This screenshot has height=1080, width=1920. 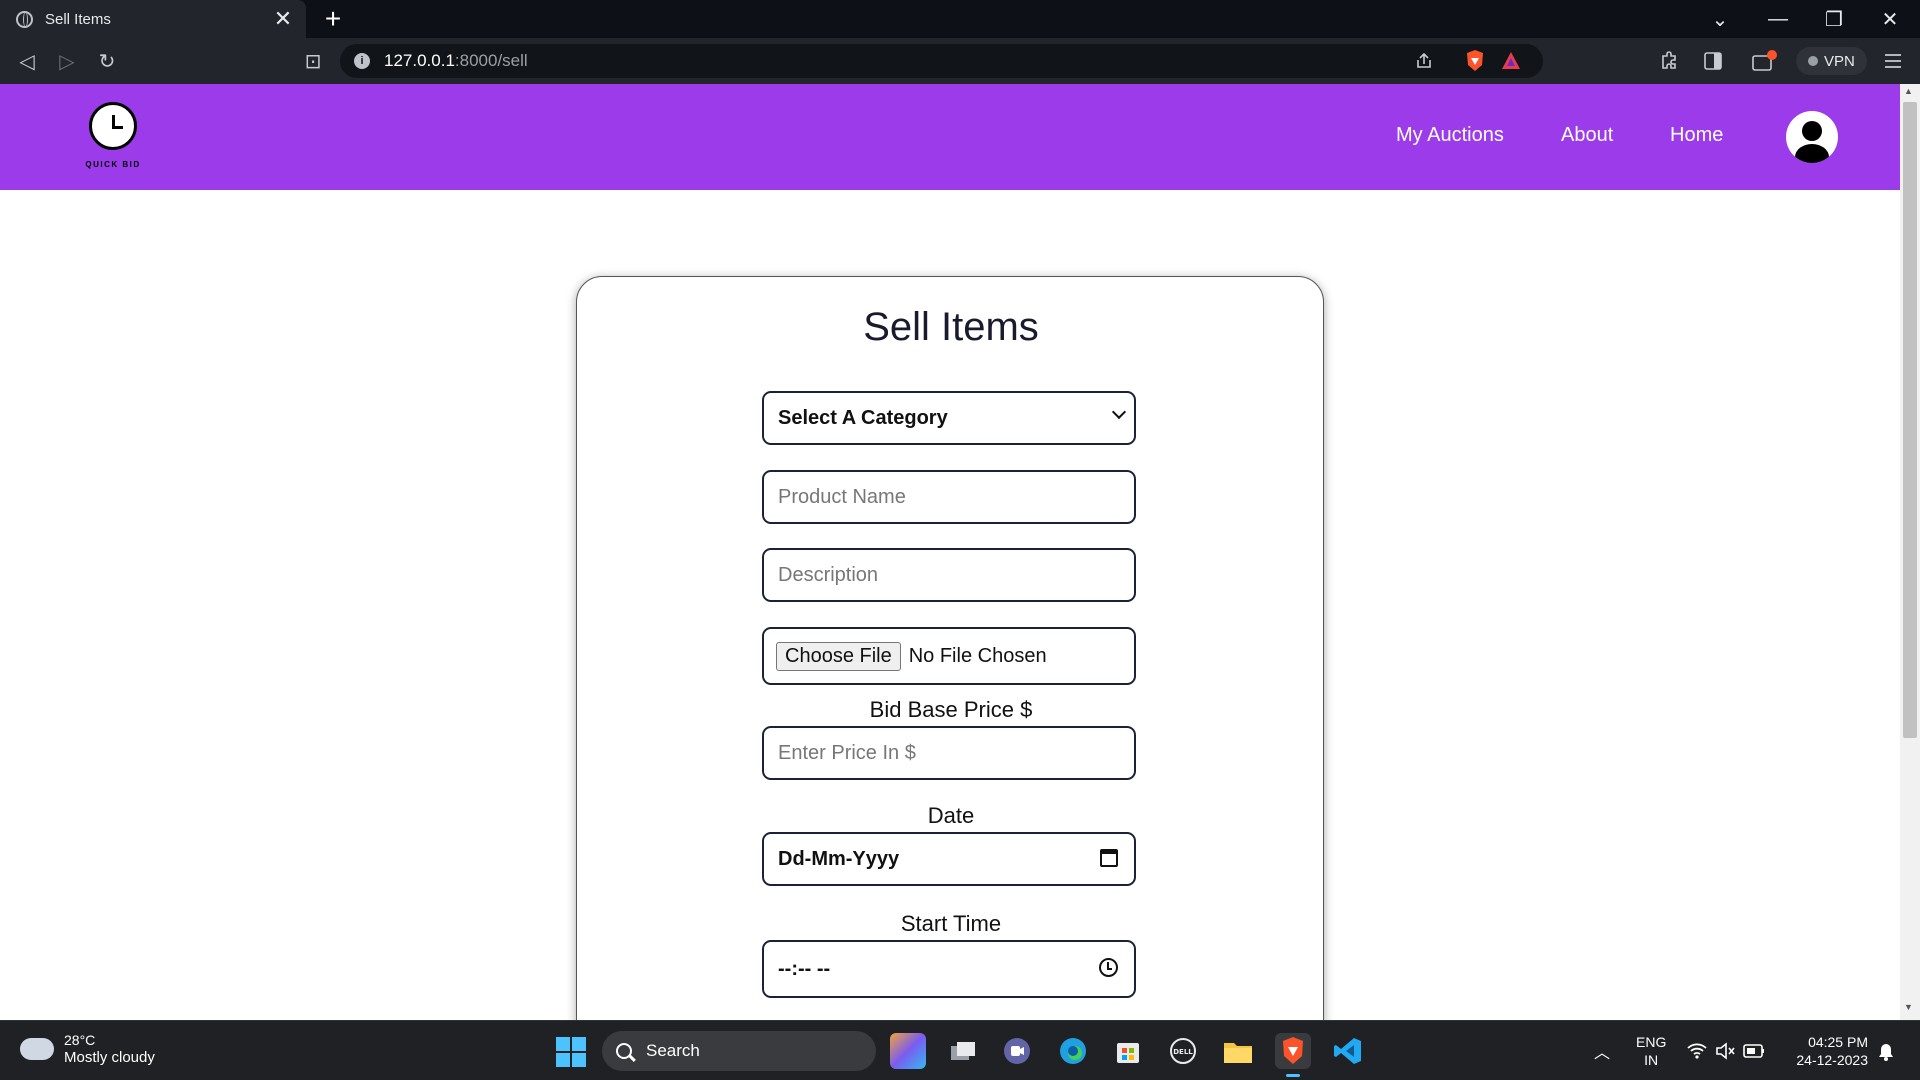 What do you see at coordinates (1813, 61) in the screenshot?
I see `vpn-status-icon` at bounding box center [1813, 61].